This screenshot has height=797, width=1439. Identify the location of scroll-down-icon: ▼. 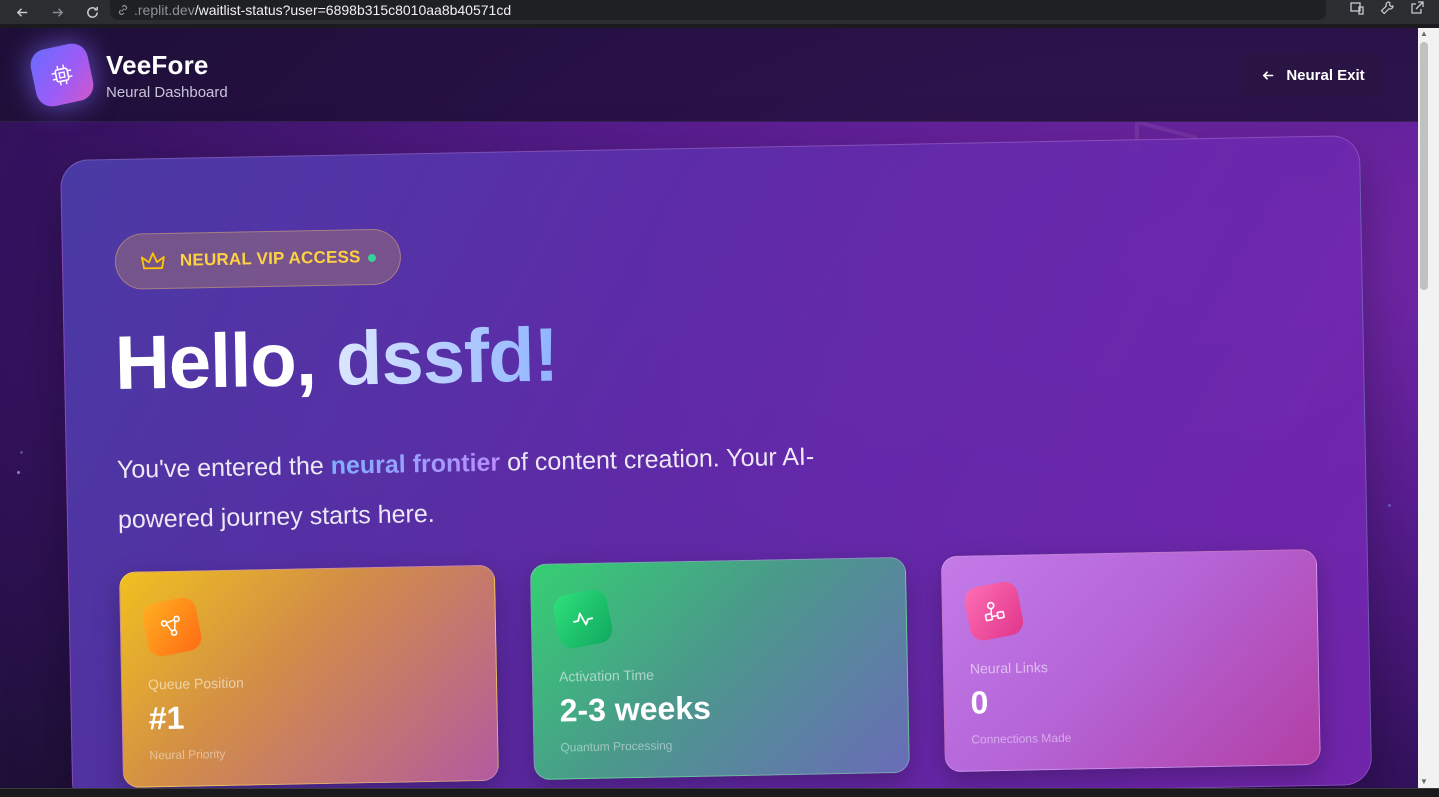
(1424, 782).